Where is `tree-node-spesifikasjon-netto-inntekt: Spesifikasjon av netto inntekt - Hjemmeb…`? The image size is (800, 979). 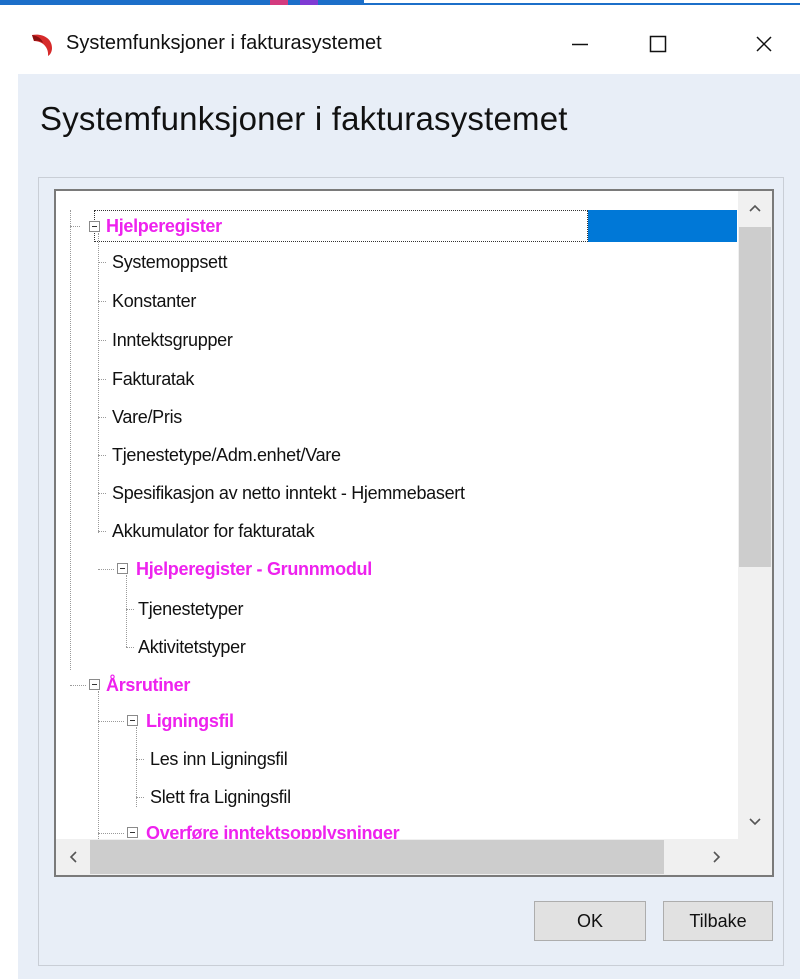
tree-node-spesifikasjon-netto-inntekt: Spesifikasjon av netto inntekt - Hjemmeb… is located at coordinates (288, 493).